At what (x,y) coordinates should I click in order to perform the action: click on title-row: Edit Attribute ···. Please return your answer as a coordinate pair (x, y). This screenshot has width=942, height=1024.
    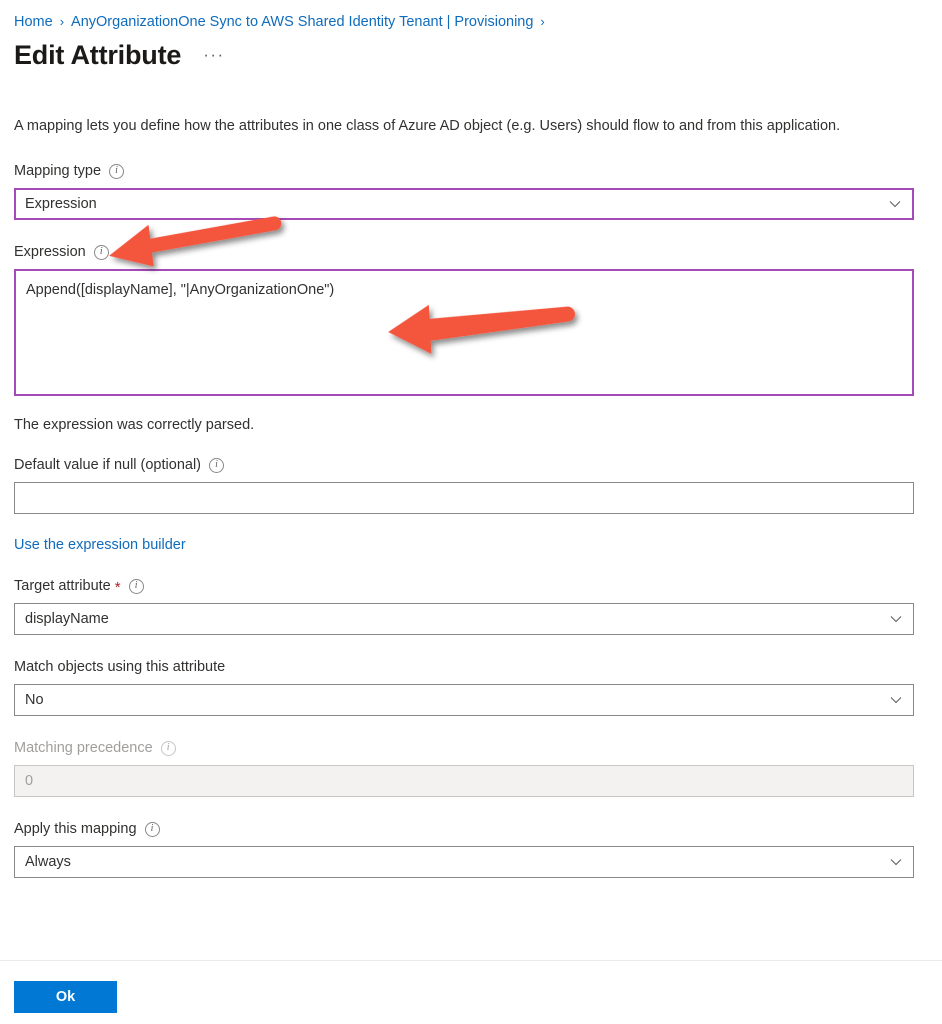
    Looking at the image, I should click on (471, 57).